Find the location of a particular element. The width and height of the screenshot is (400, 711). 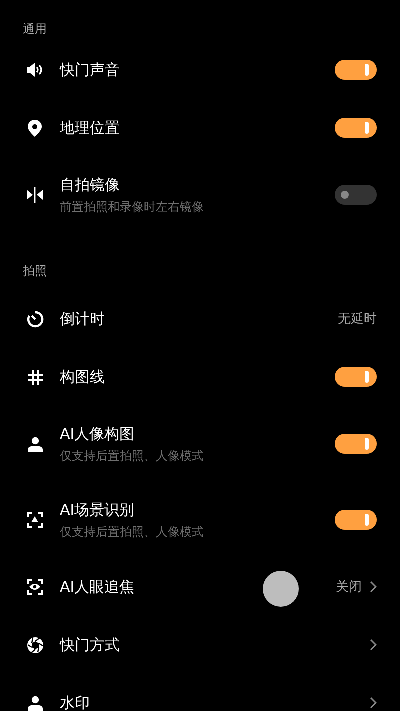

section-header: 拍照 is located at coordinates (35, 271).